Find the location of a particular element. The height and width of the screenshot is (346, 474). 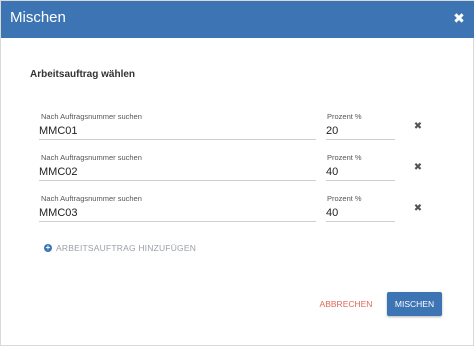

close-icon: ✖ is located at coordinates (459, 18).